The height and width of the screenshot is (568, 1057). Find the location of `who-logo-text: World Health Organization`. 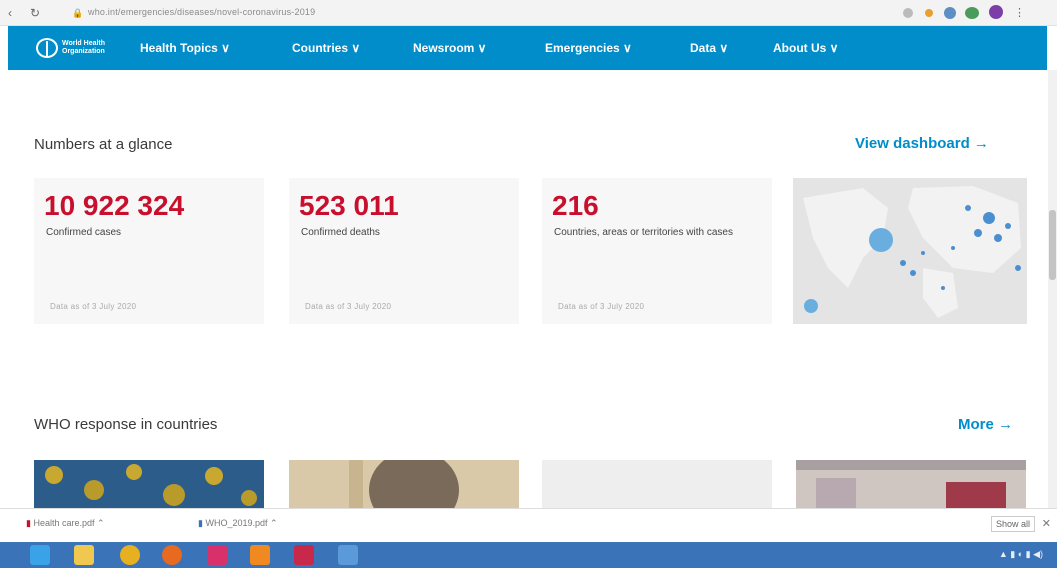

who-logo-text: World Health Organization is located at coordinates (84, 47).